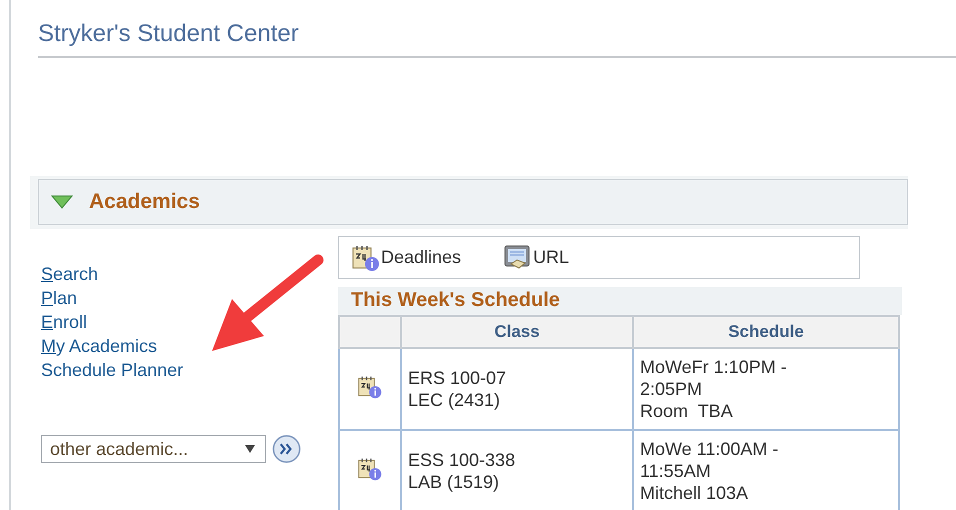 The height and width of the screenshot is (510, 956). Describe the element at coordinates (536, 258) in the screenshot. I see `quick-link: URL` at that location.